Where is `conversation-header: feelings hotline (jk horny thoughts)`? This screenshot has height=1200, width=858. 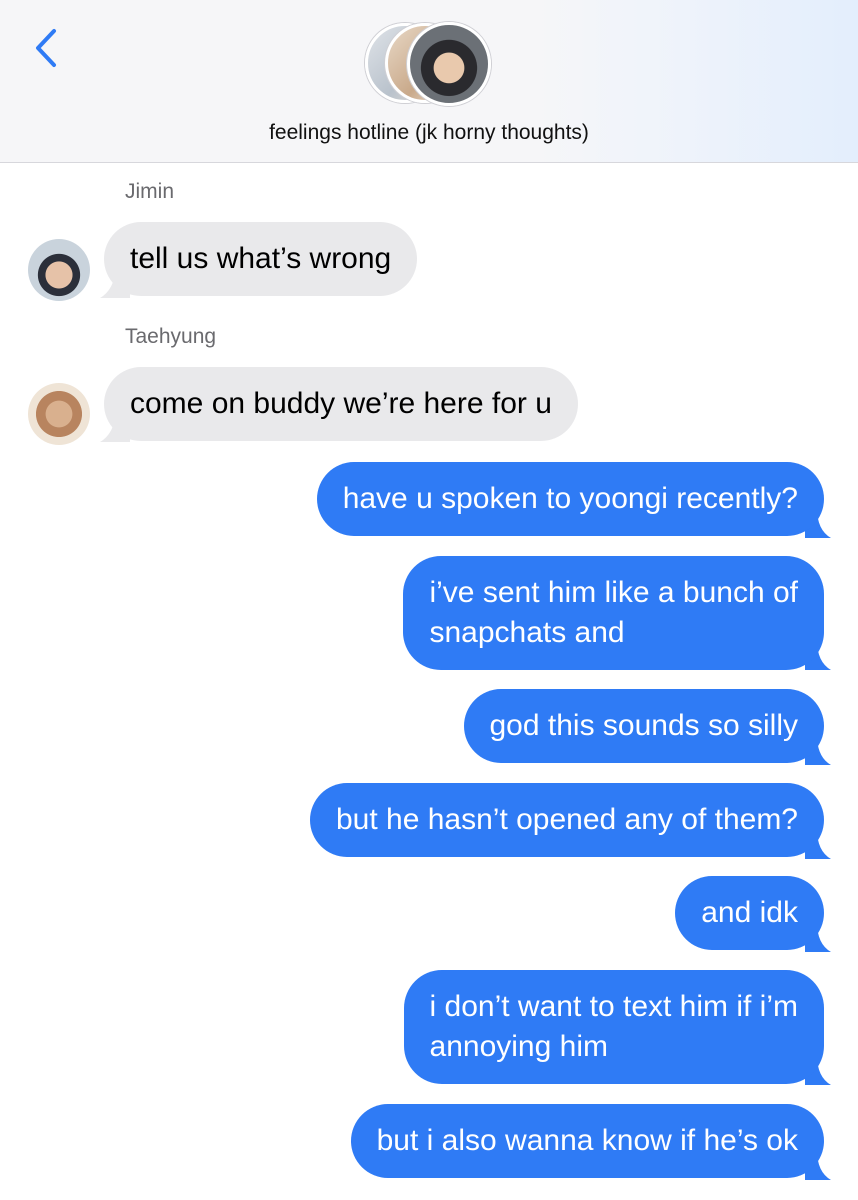
conversation-header: feelings hotline (jk horny thoughts) is located at coordinates (429, 81).